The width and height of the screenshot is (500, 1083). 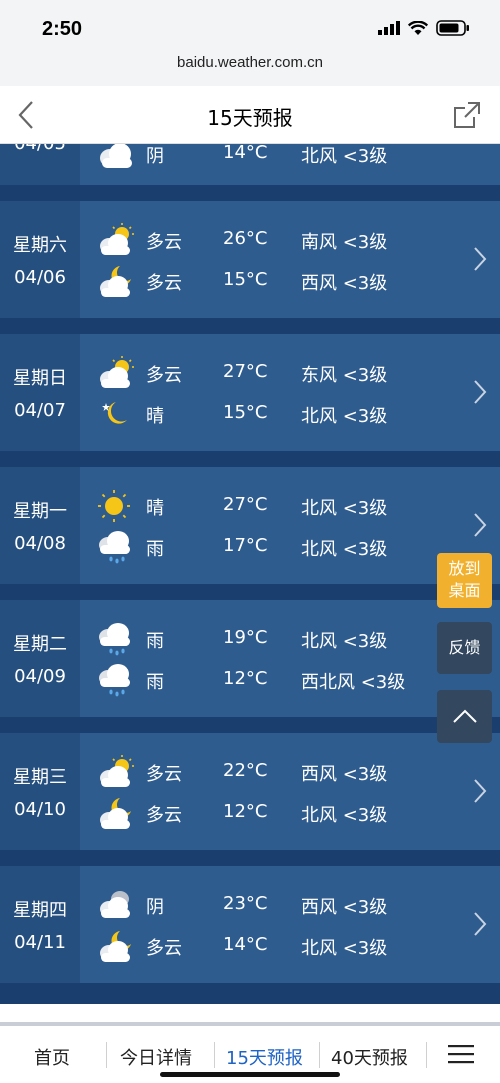 I want to click on battery-icon, so click(x=452, y=28).